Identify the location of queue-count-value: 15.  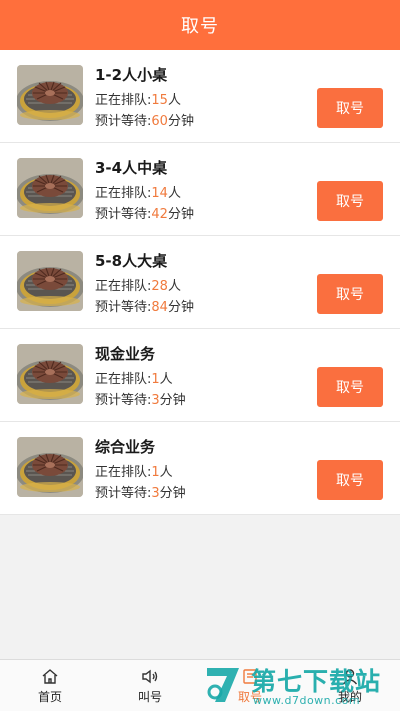
(159, 100).